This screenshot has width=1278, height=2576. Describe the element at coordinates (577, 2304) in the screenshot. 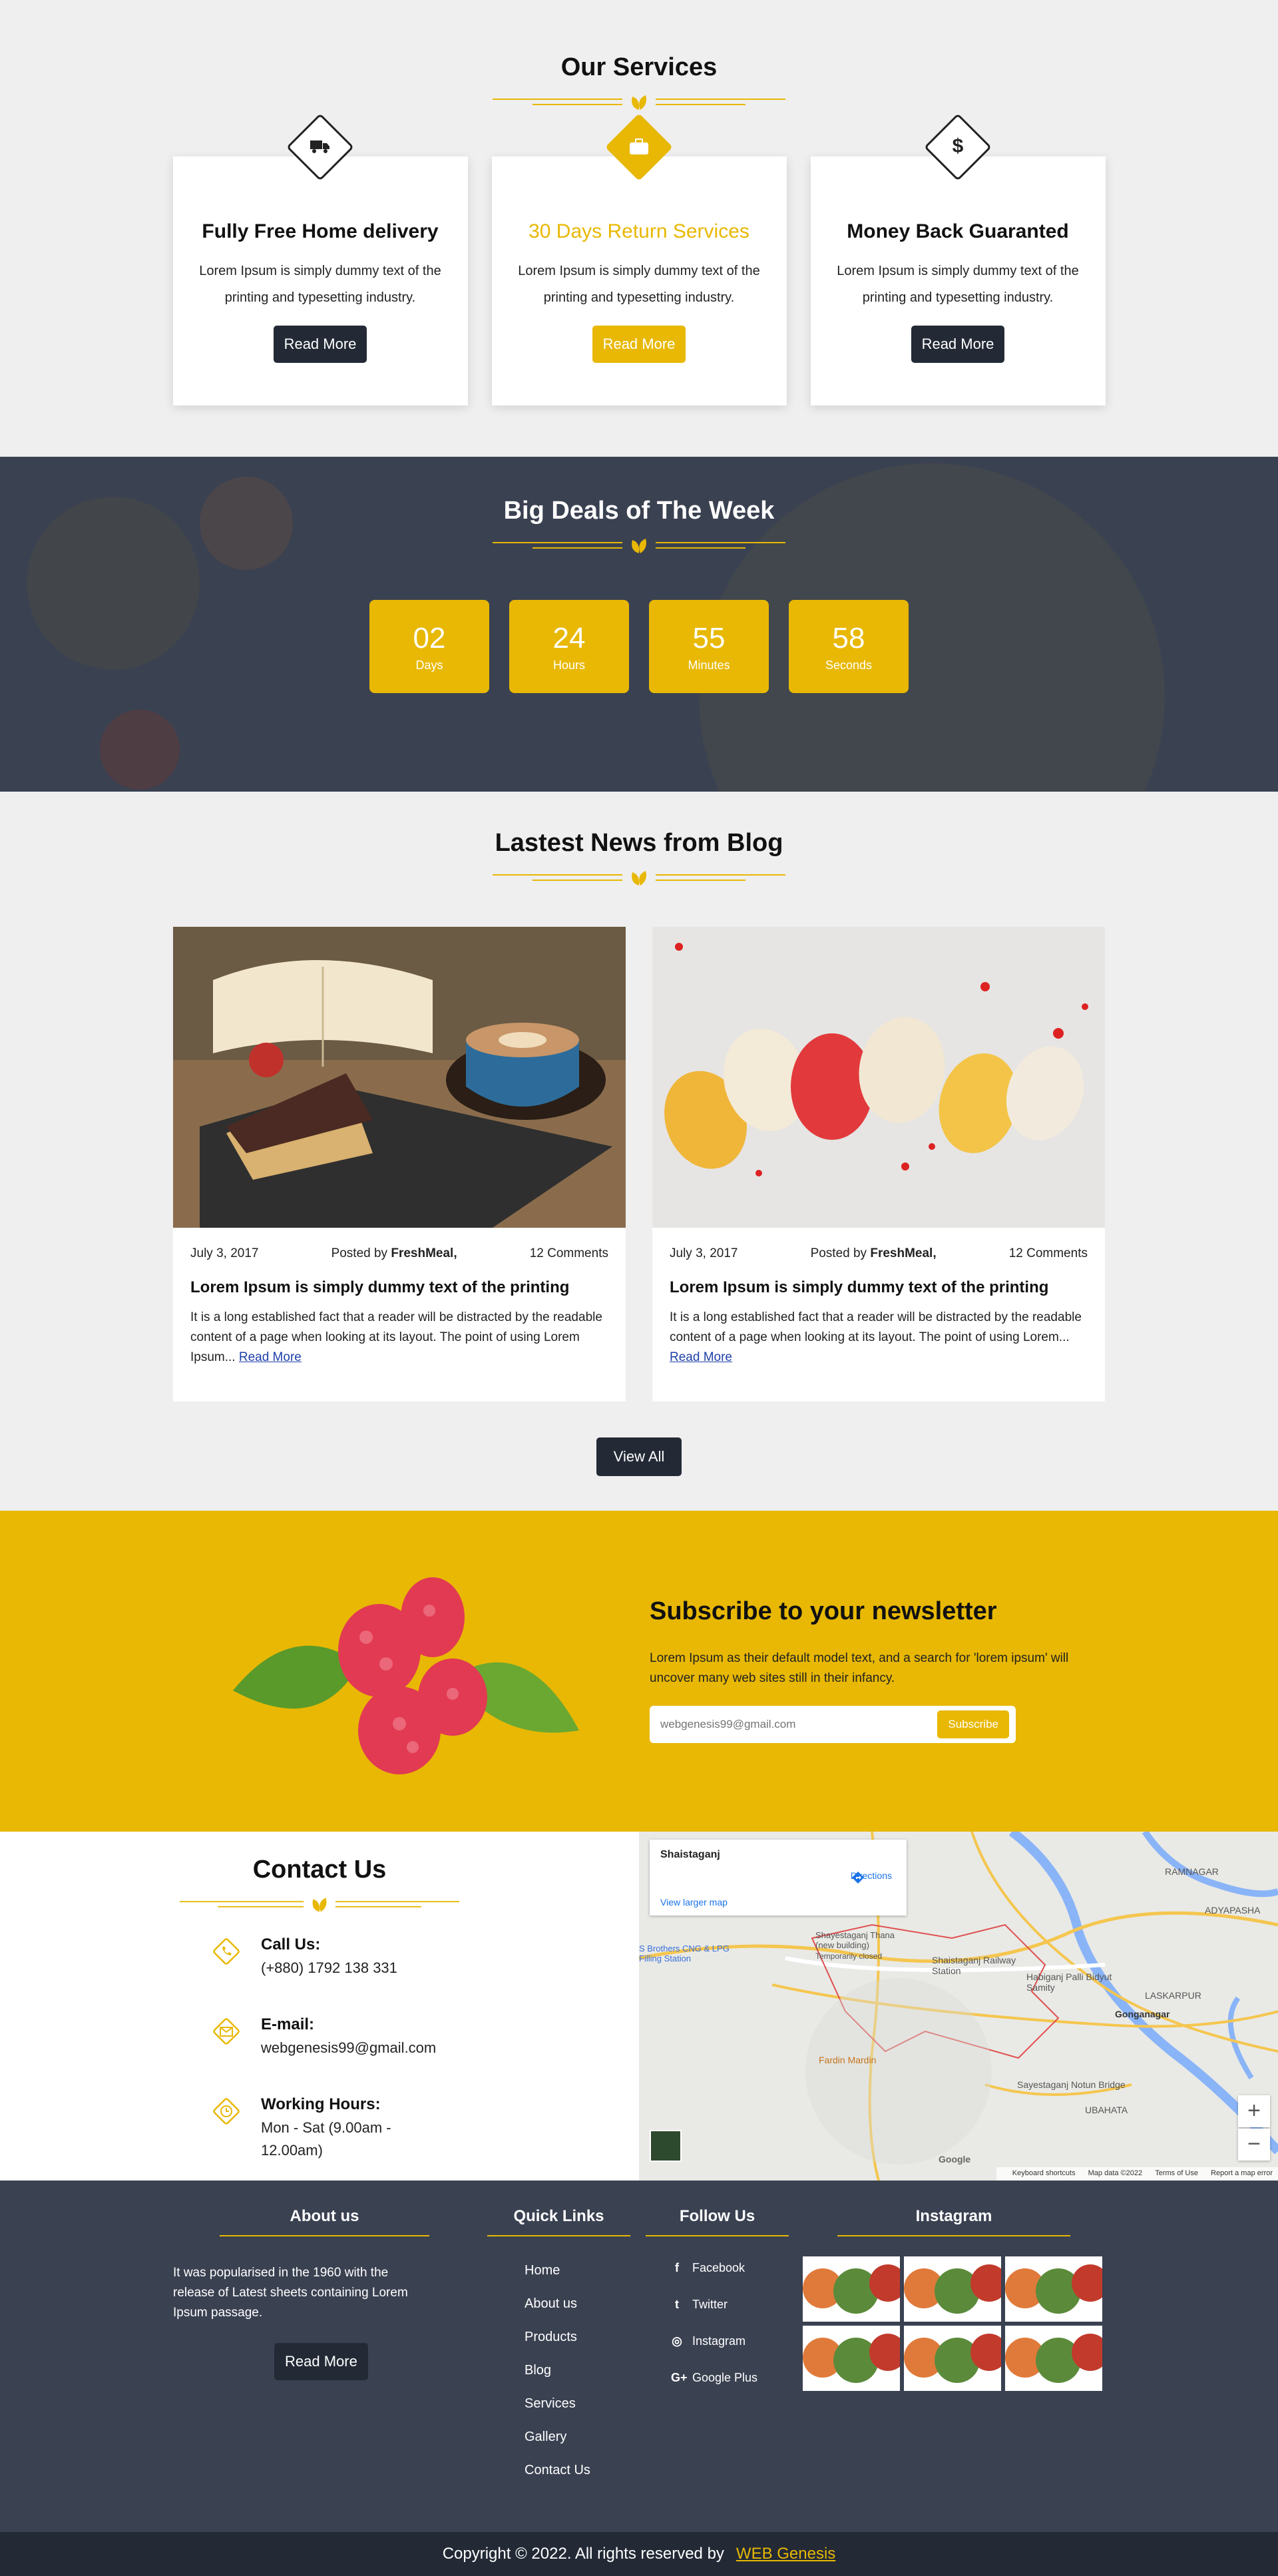

I see `footer-link: About us` at that location.